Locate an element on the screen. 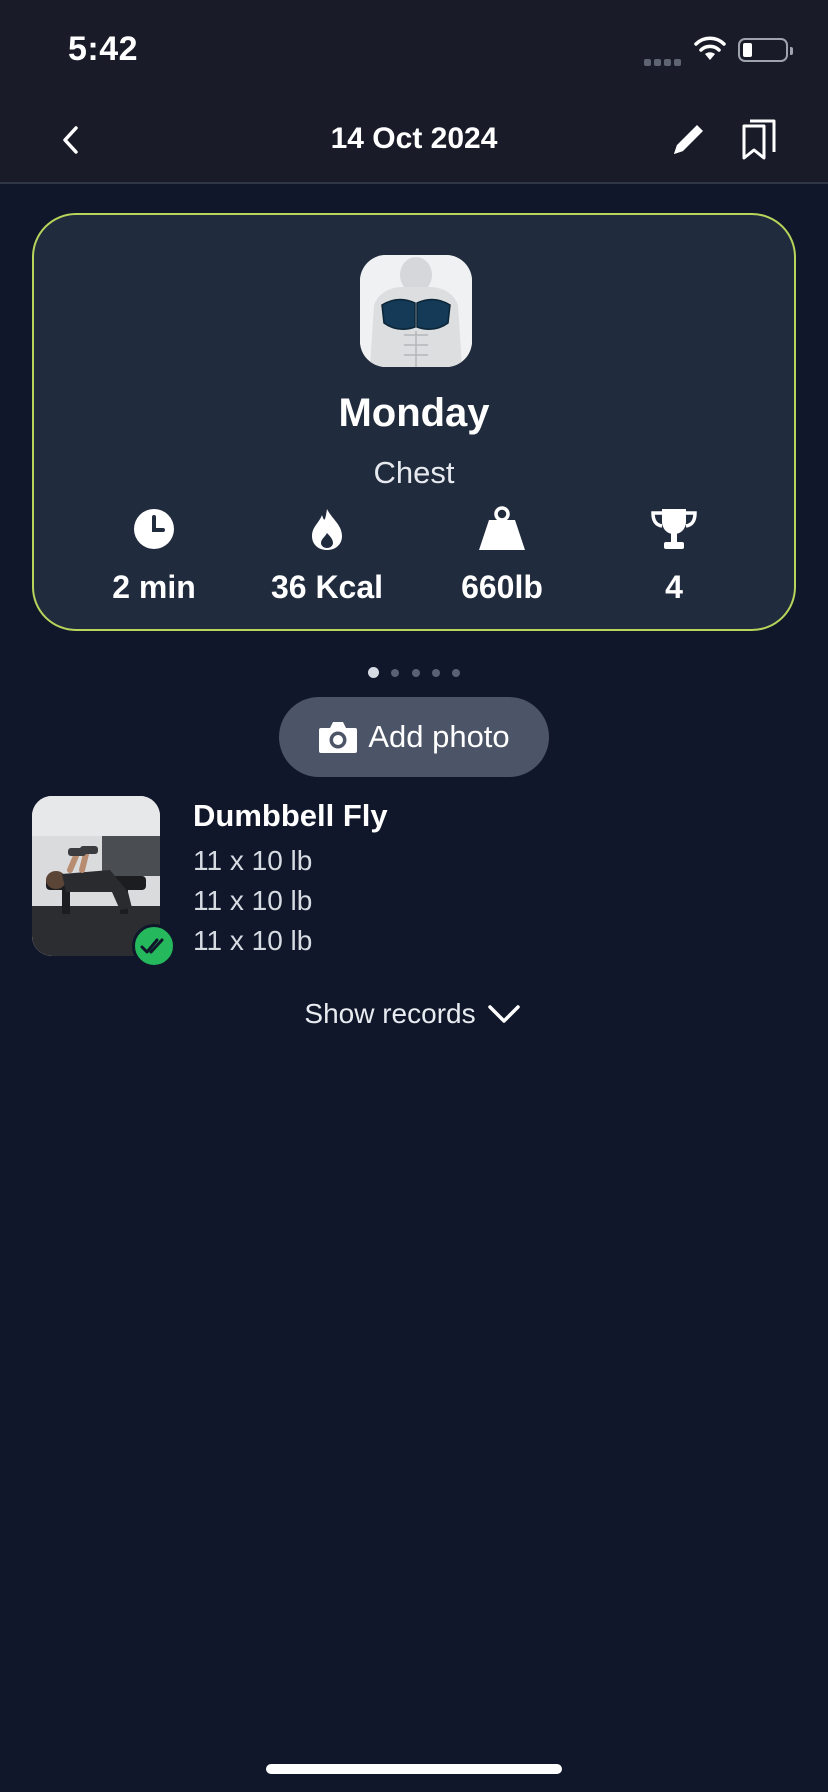  flame-icon is located at coordinates (327, 529).